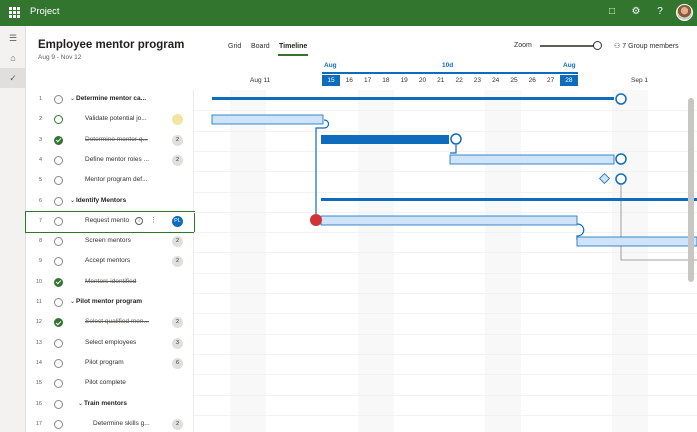 Image resolution: width=697 pixels, height=432 pixels. Describe the element at coordinates (691, 190) in the screenshot. I see `vertical-scrollbar` at that location.